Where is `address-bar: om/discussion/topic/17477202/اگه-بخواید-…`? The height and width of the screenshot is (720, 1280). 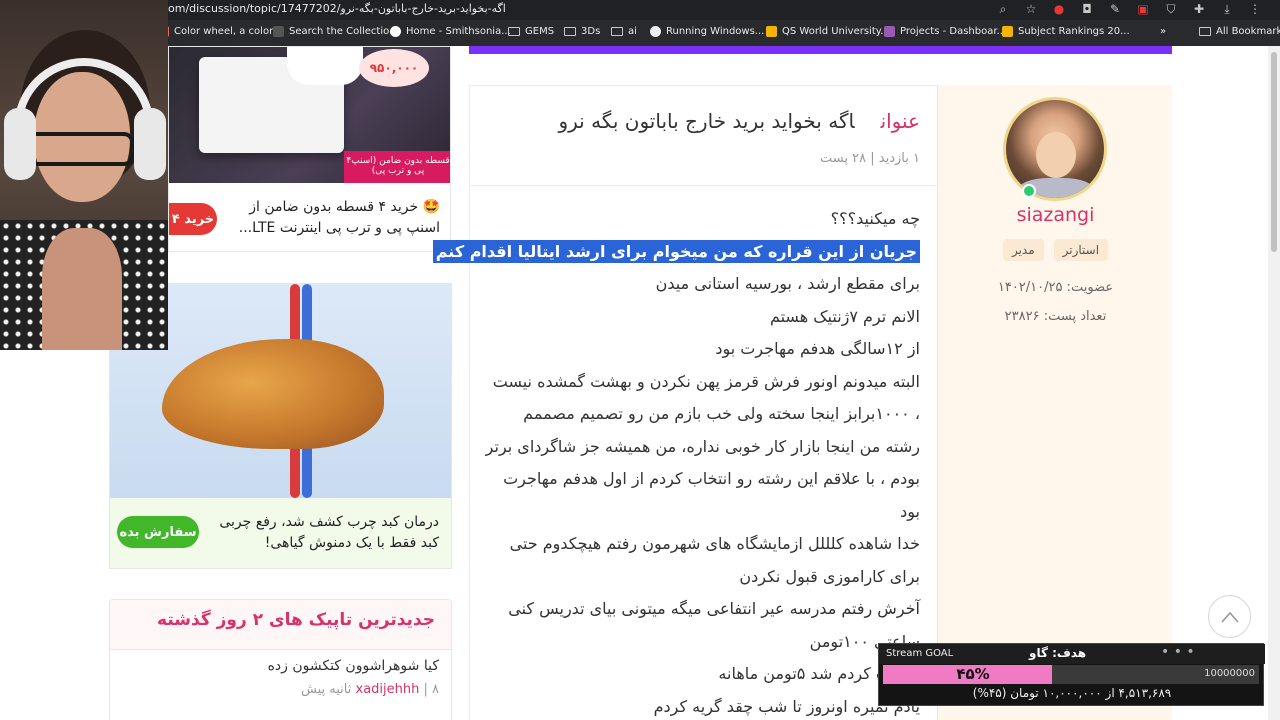
address-bar: om/discussion/topic/17477202/اگه-بخواید-… is located at coordinates (337, 8).